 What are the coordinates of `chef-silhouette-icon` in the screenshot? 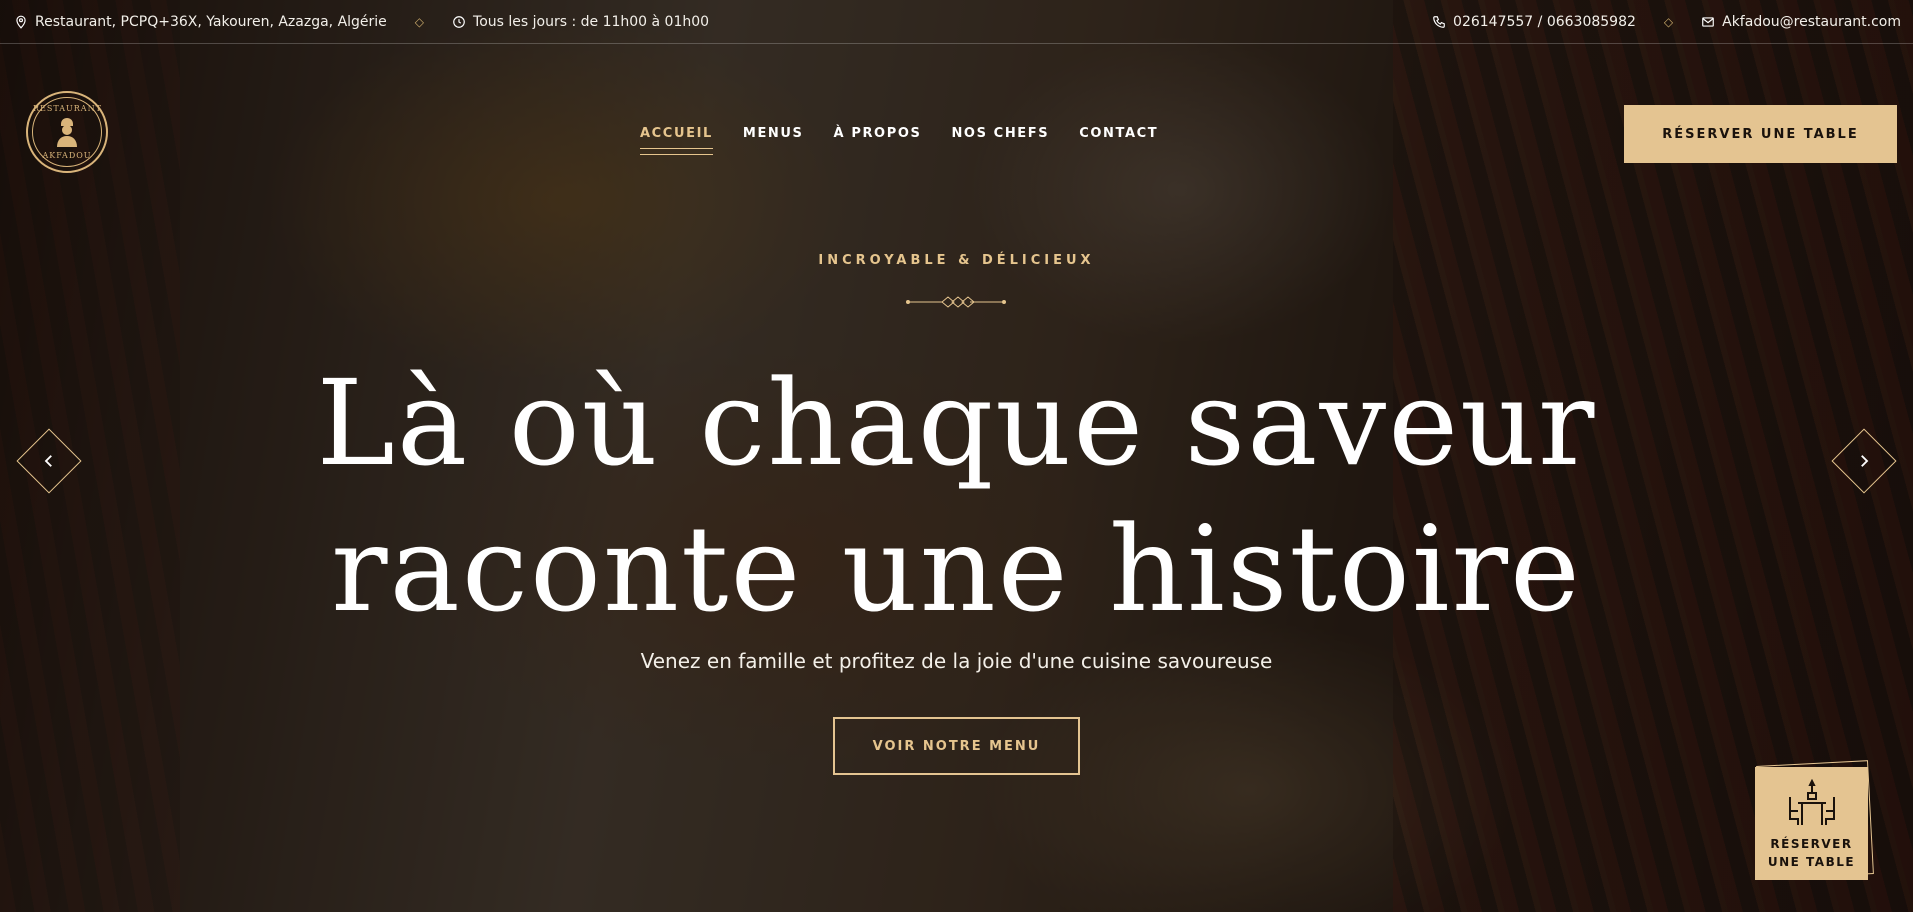 It's located at (67, 132).